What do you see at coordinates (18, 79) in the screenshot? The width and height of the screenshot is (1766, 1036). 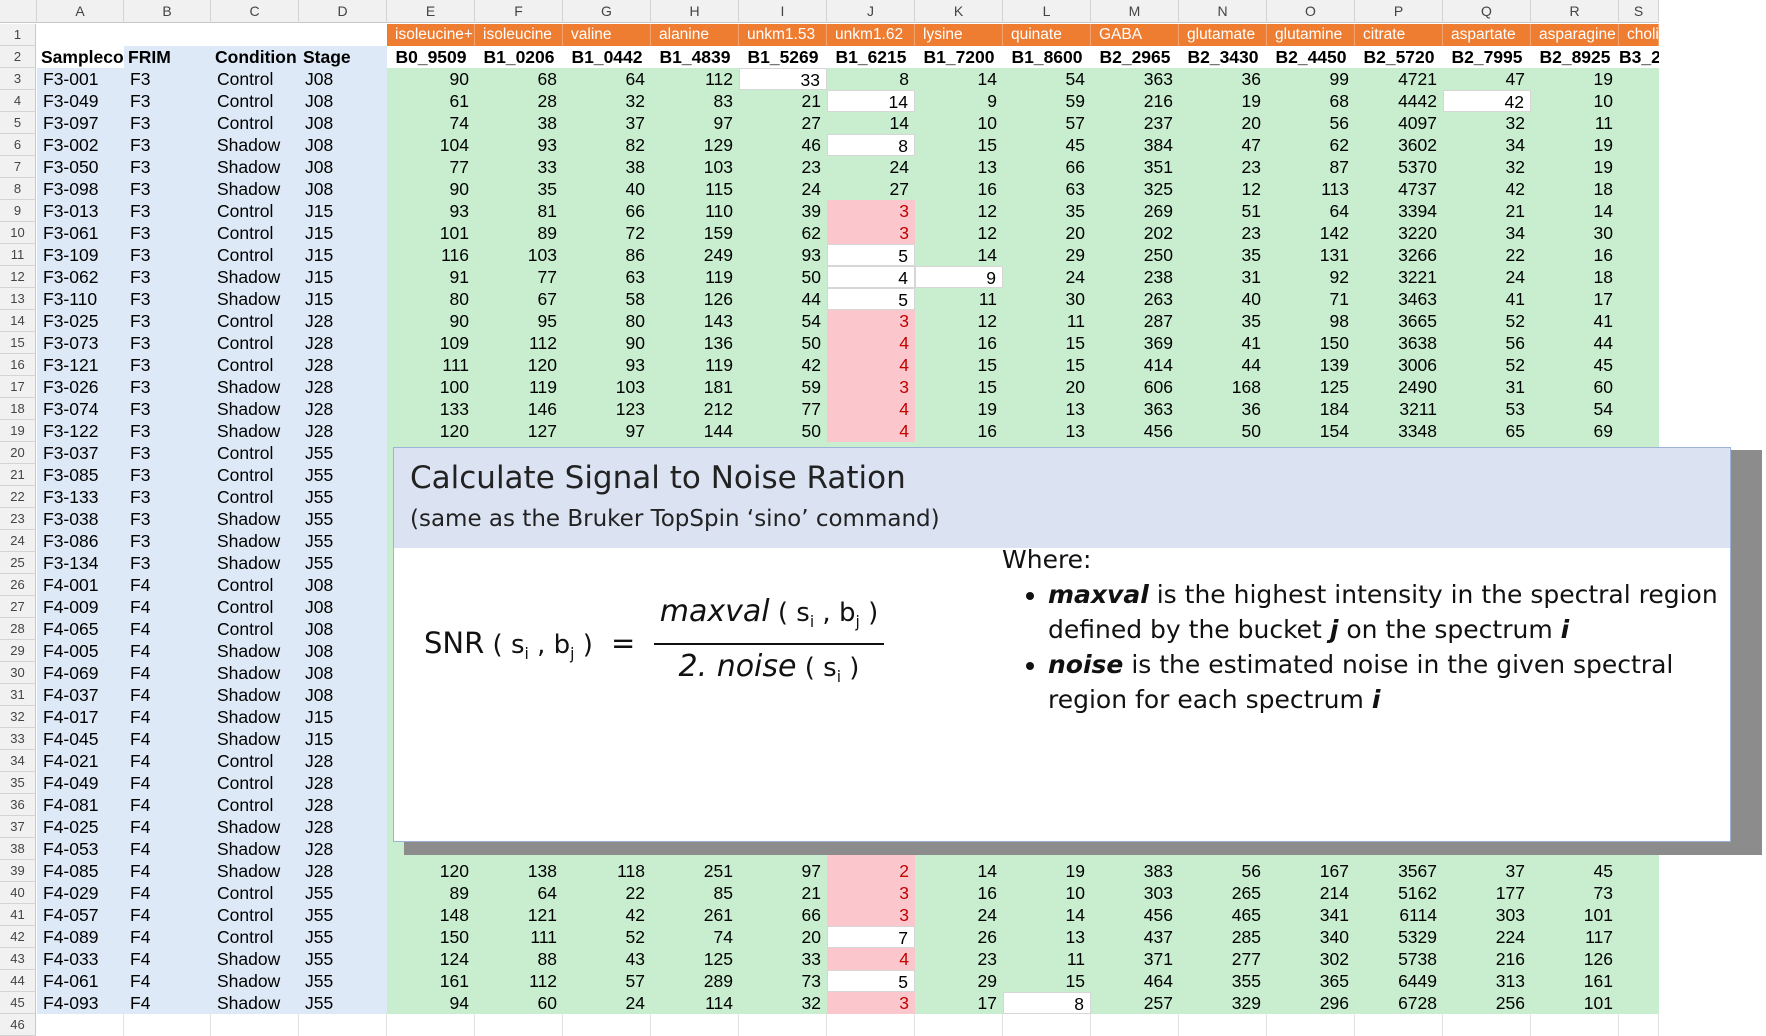 I see `row-header-3: 3` at bounding box center [18, 79].